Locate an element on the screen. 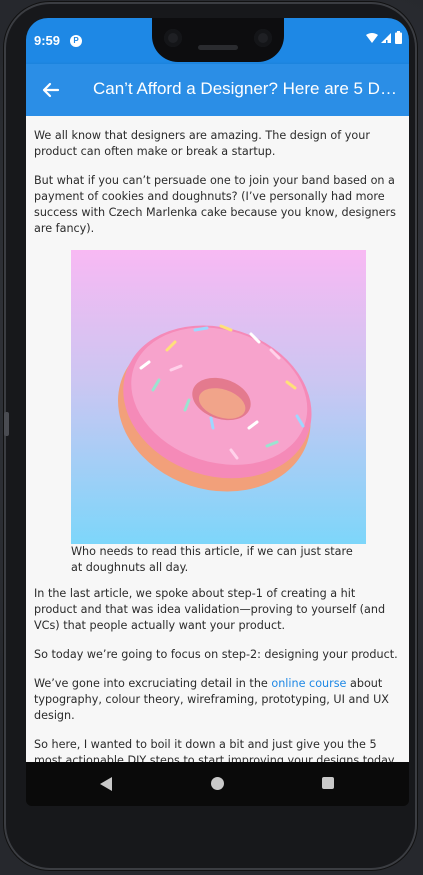 This screenshot has width=423, height=875. status-icons is located at coordinates (384, 37).